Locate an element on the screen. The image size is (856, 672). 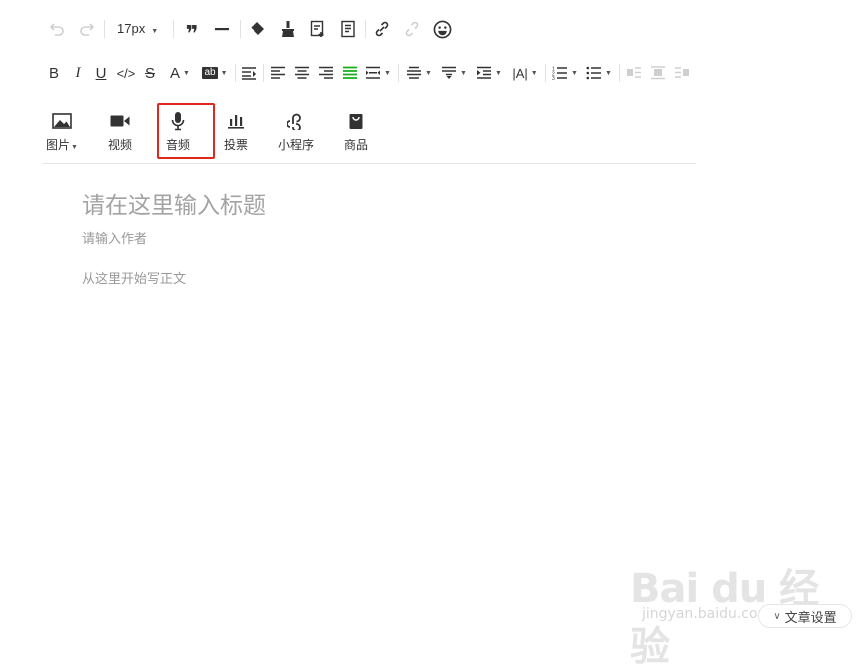
font-size-select: 17px ▼ is located at coordinates (137, 28).